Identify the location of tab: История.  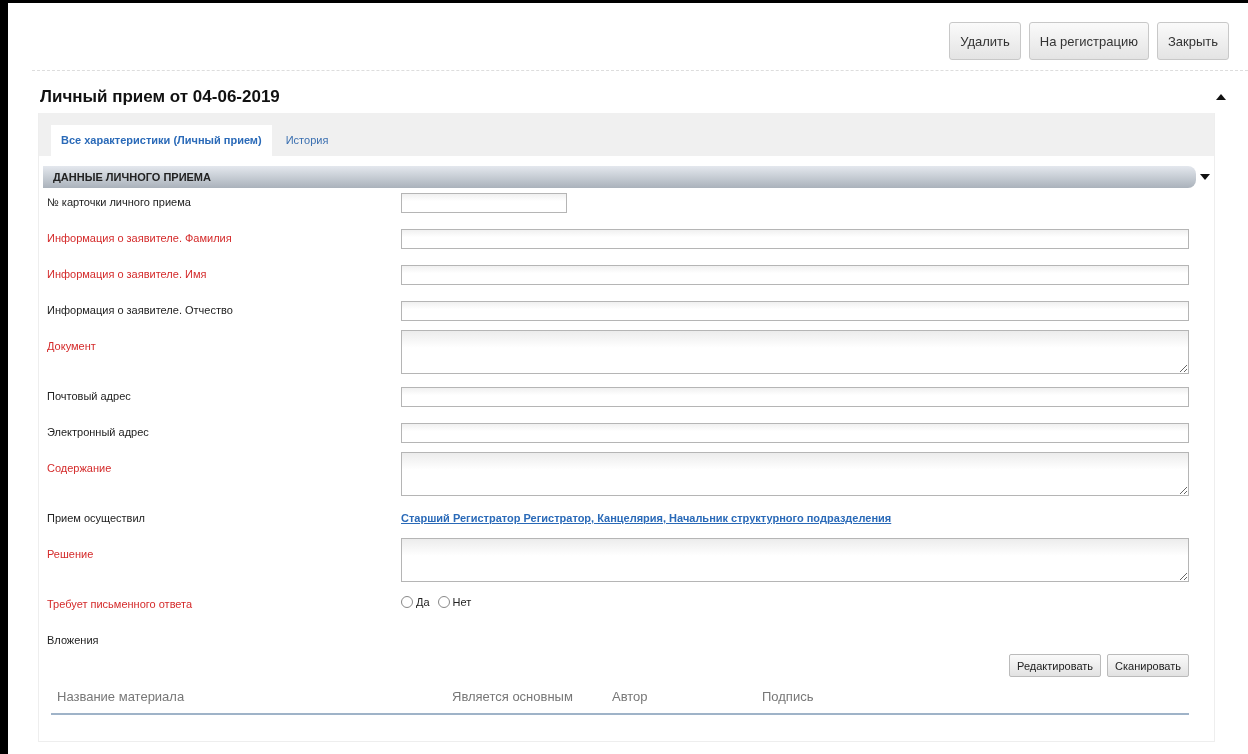
(307, 140).